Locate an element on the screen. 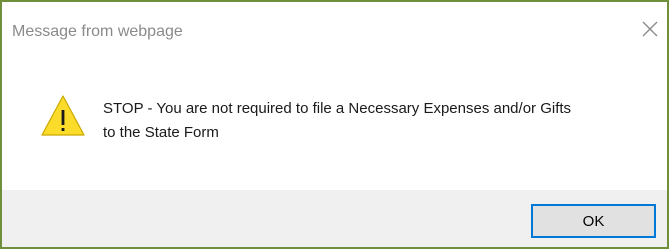  dialog-title: Message from webpage is located at coordinates (97, 31).